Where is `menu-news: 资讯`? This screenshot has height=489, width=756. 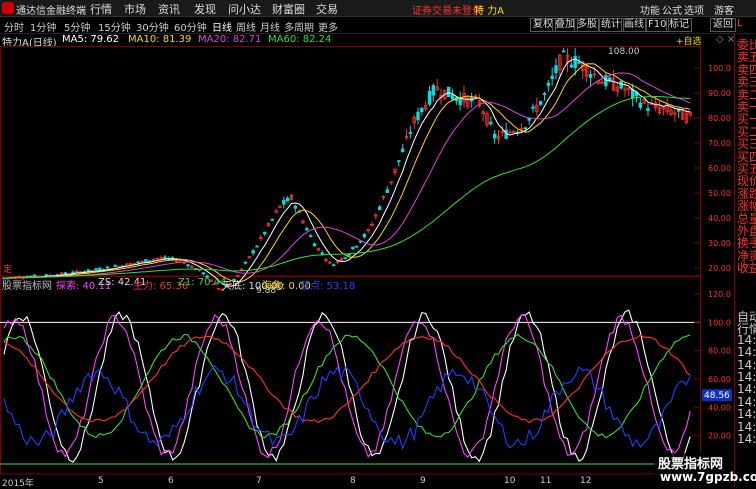 menu-news: 资讯 is located at coordinates (169, 9).